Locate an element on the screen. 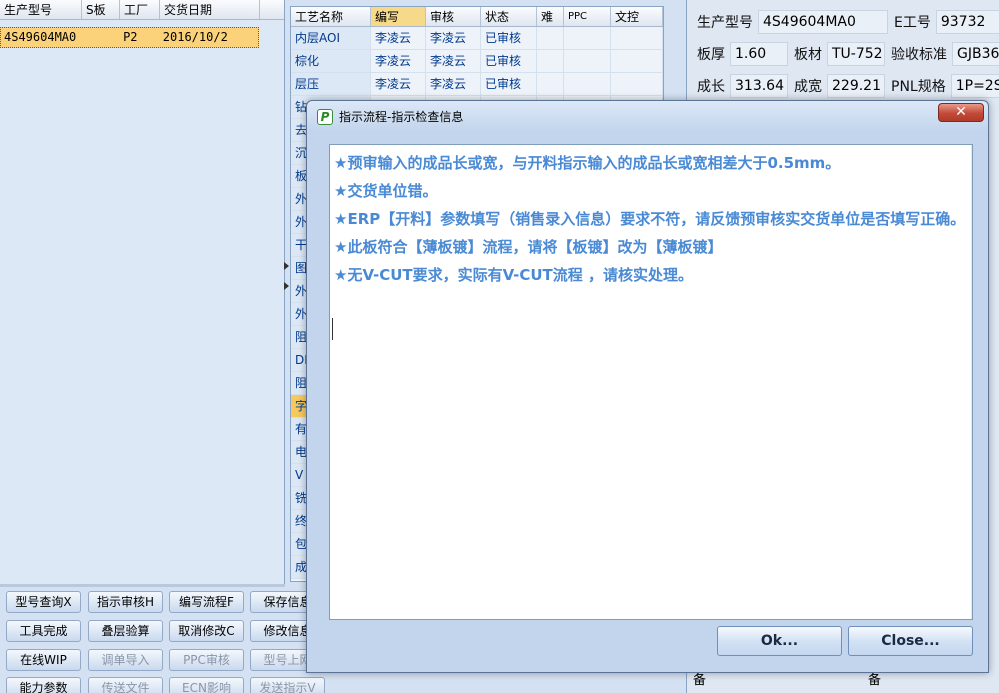  message-line: ★此板符合【薄板镀】流程，请将【板镀】改为【薄板镀】 is located at coordinates (528, 247).